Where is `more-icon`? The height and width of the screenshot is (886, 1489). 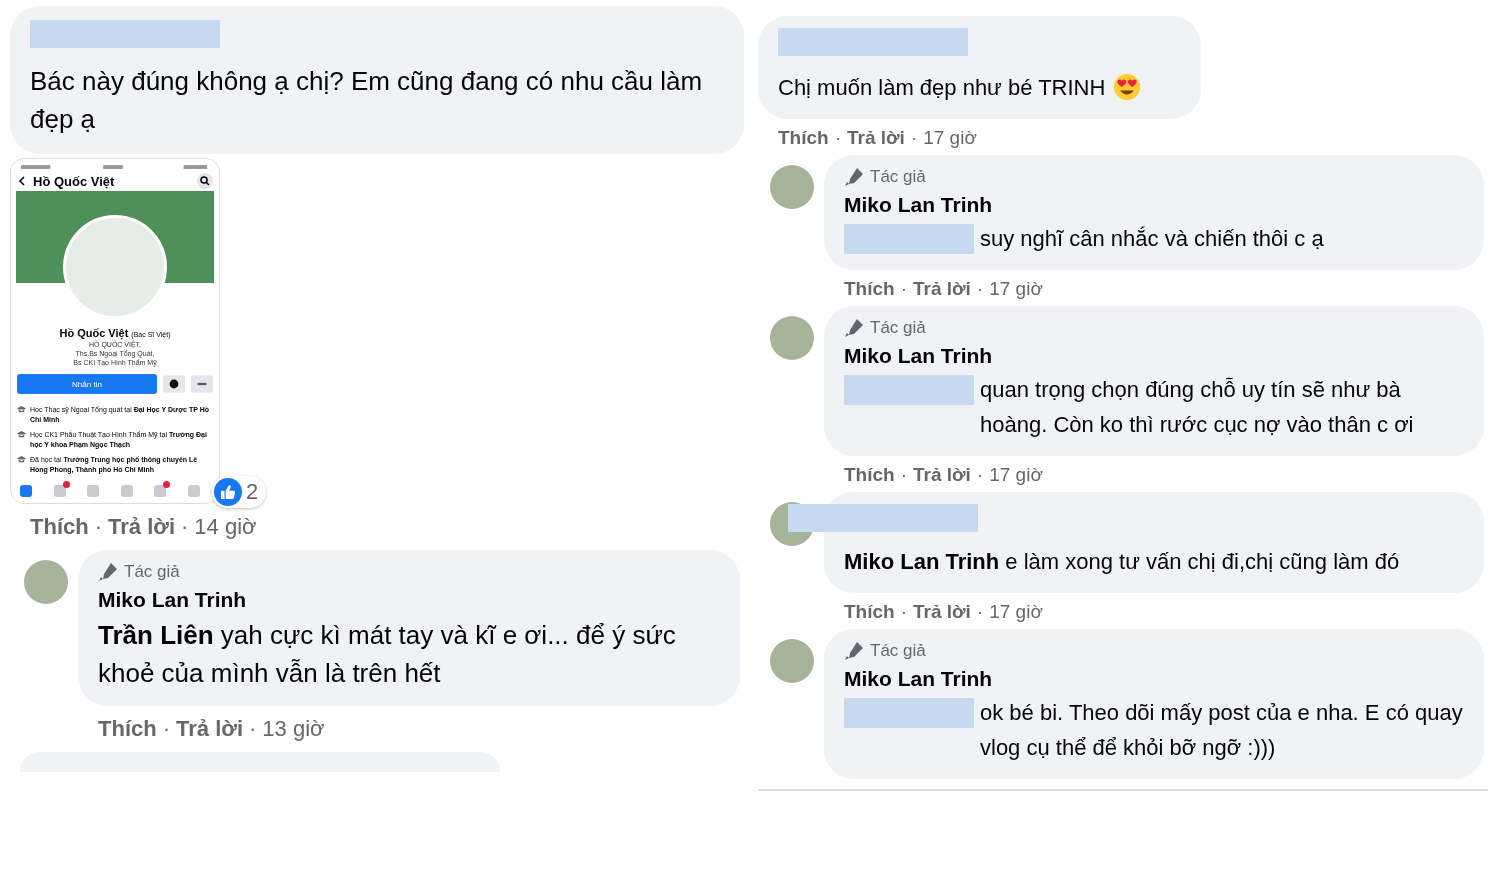 more-icon is located at coordinates (202, 384).